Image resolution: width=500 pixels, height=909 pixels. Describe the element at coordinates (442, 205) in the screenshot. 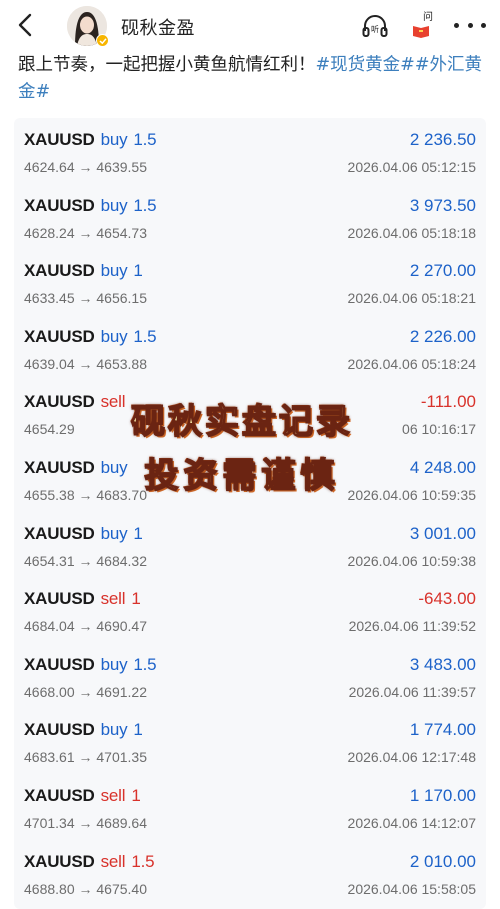

I see `trade-profit: 3 973.50` at that location.